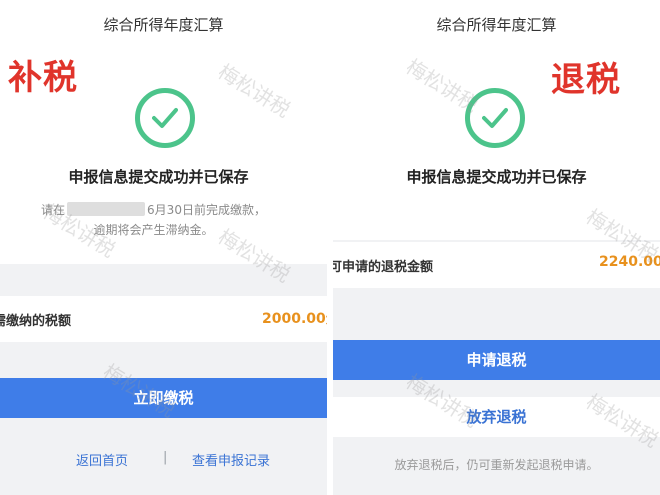  I want to click on refund-amount: 2240.00, so click(629, 262).